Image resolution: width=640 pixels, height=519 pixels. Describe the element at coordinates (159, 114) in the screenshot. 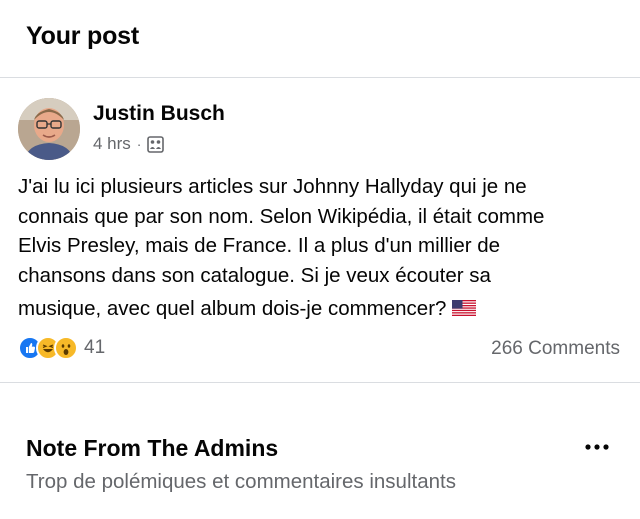

I see `author-name: Justin Busch` at that location.